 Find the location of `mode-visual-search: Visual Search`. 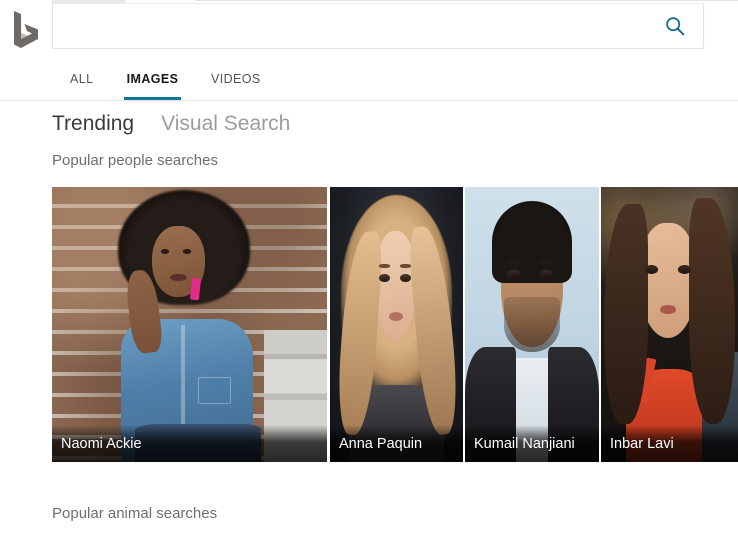

mode-visual-search: Visual Search is located at coordinates (225, 124).